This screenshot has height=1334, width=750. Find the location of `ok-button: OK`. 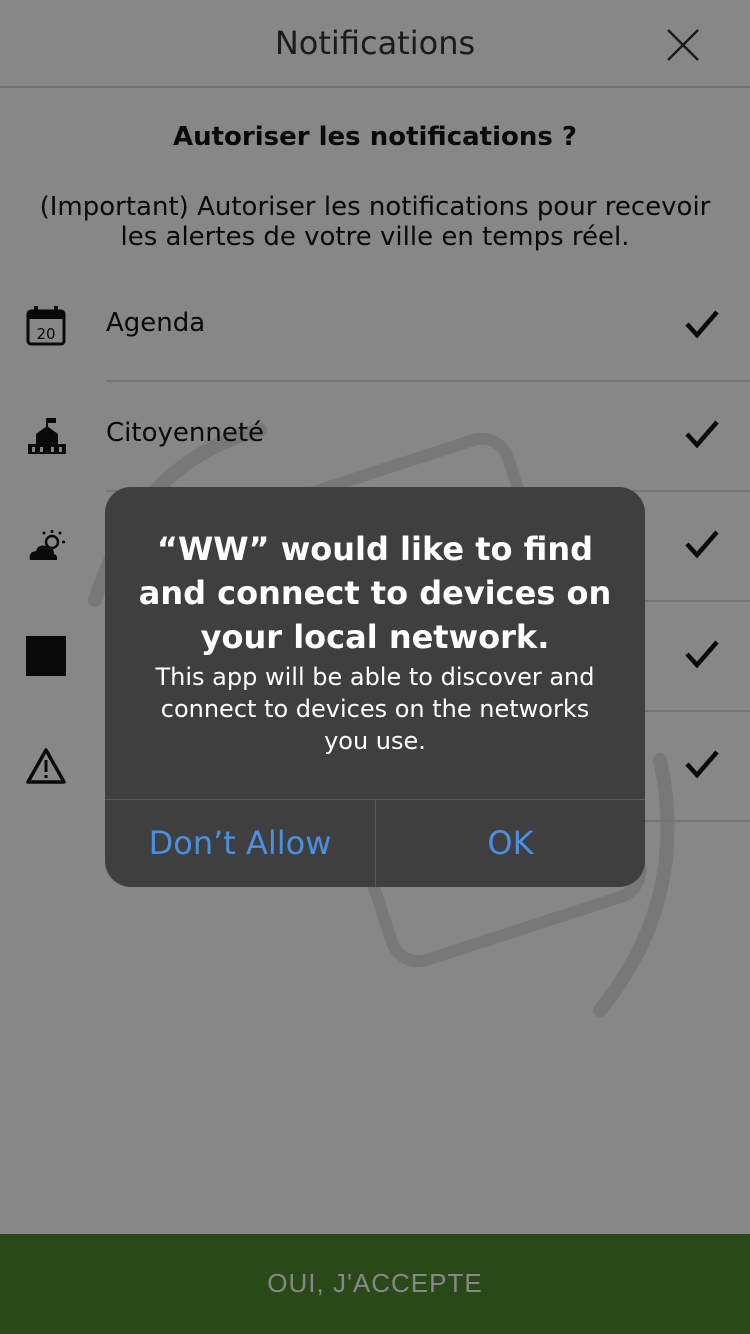

ok-button: OK is located at coordinates (510, 843).